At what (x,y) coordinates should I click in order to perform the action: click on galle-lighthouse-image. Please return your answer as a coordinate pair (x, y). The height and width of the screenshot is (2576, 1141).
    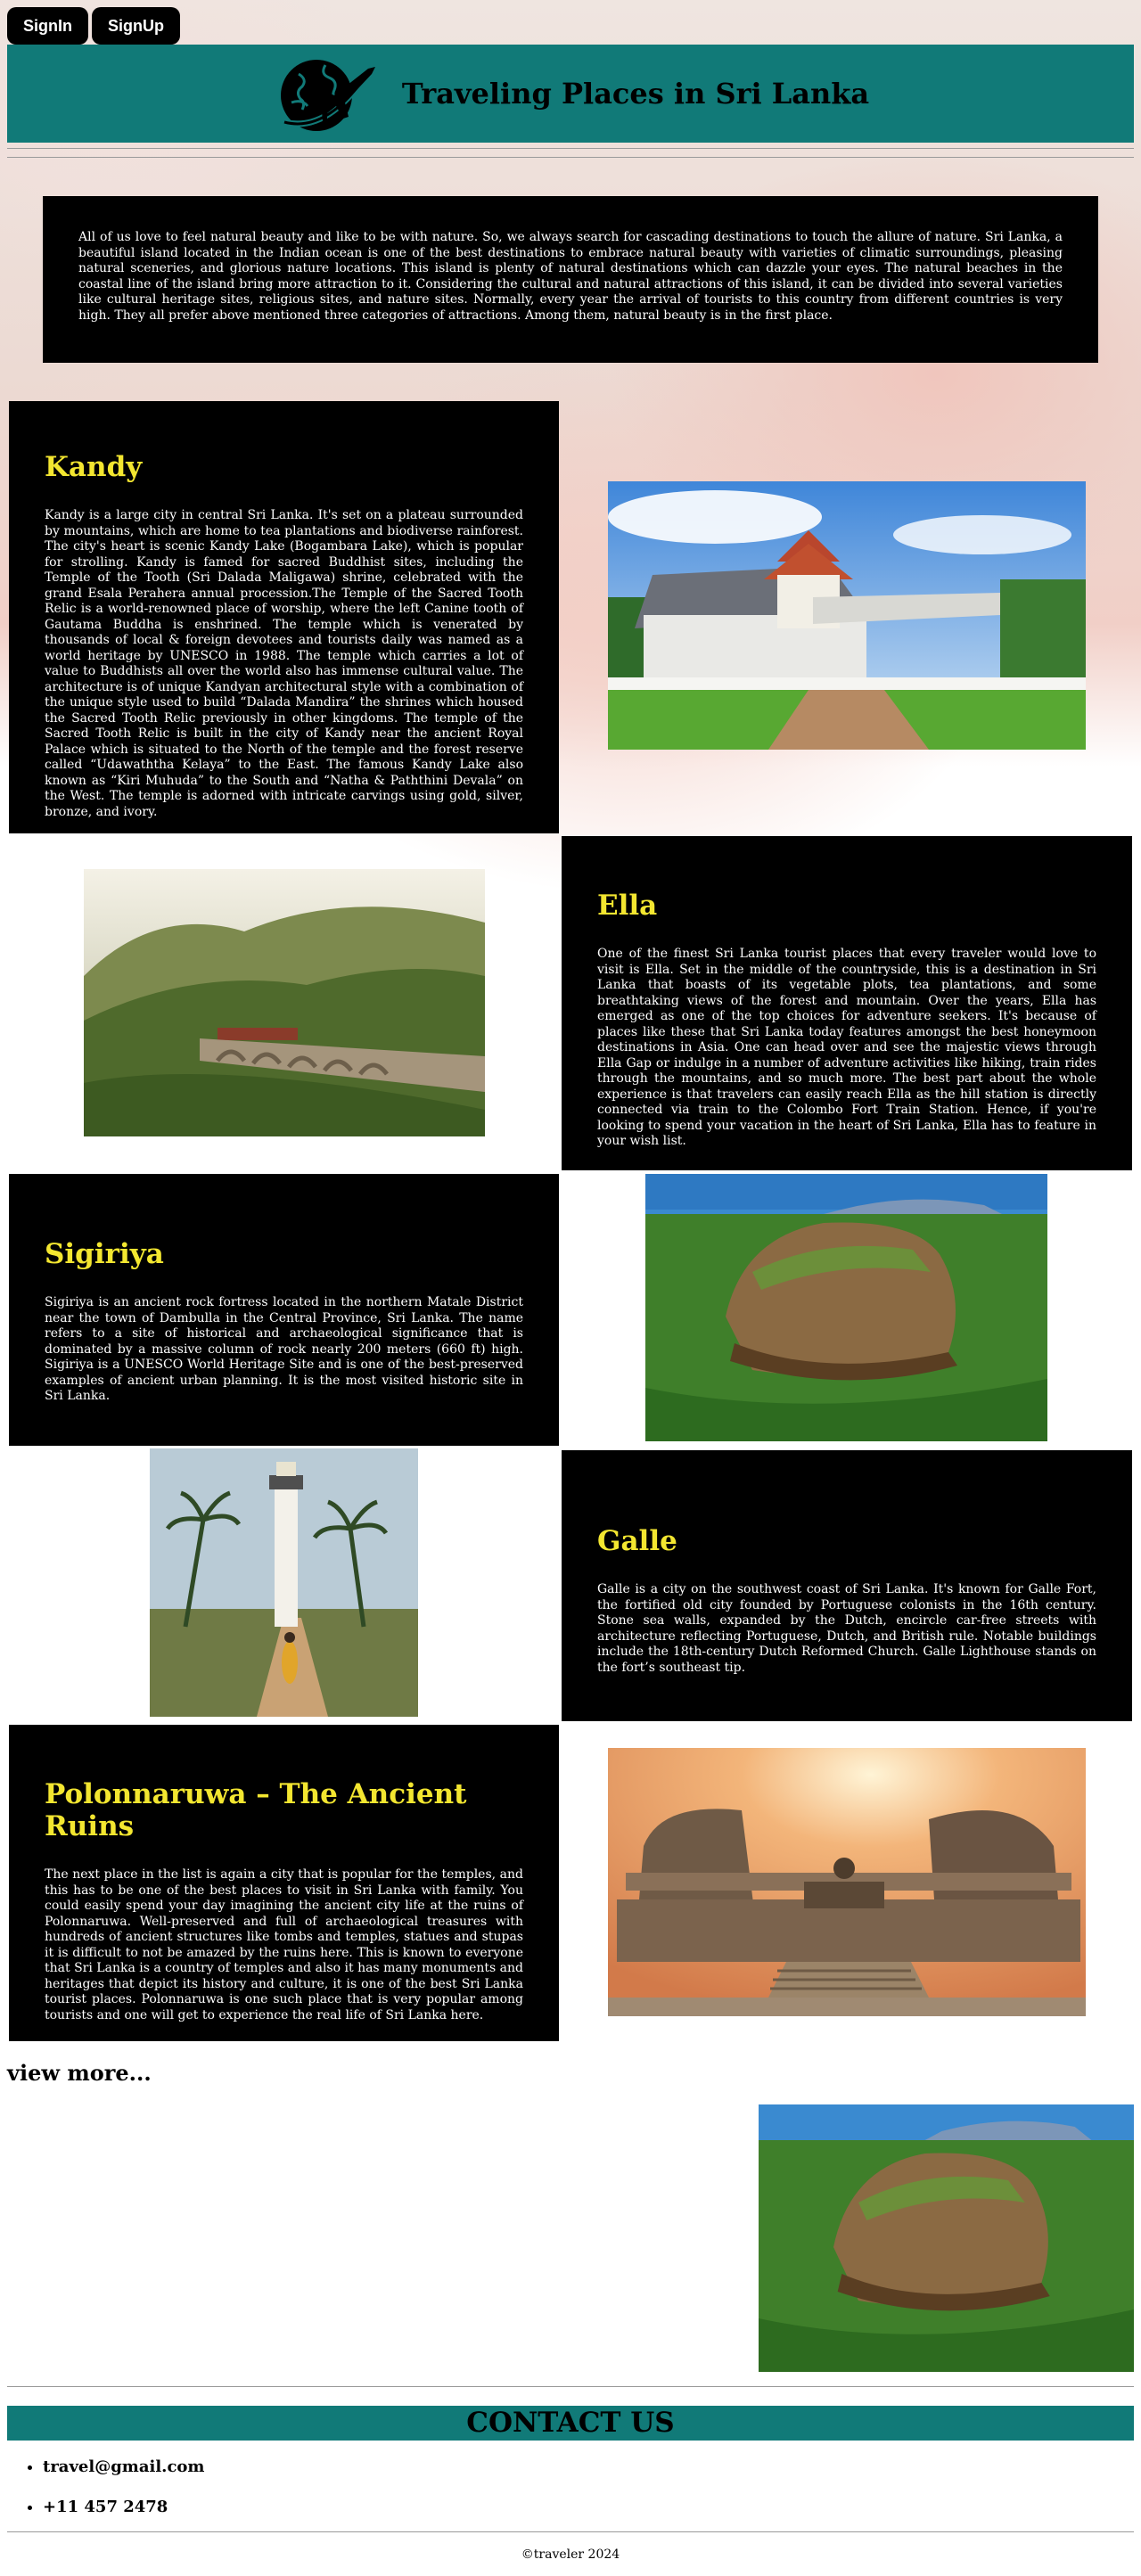
    Looking at the image, I should click on (284, 1582).